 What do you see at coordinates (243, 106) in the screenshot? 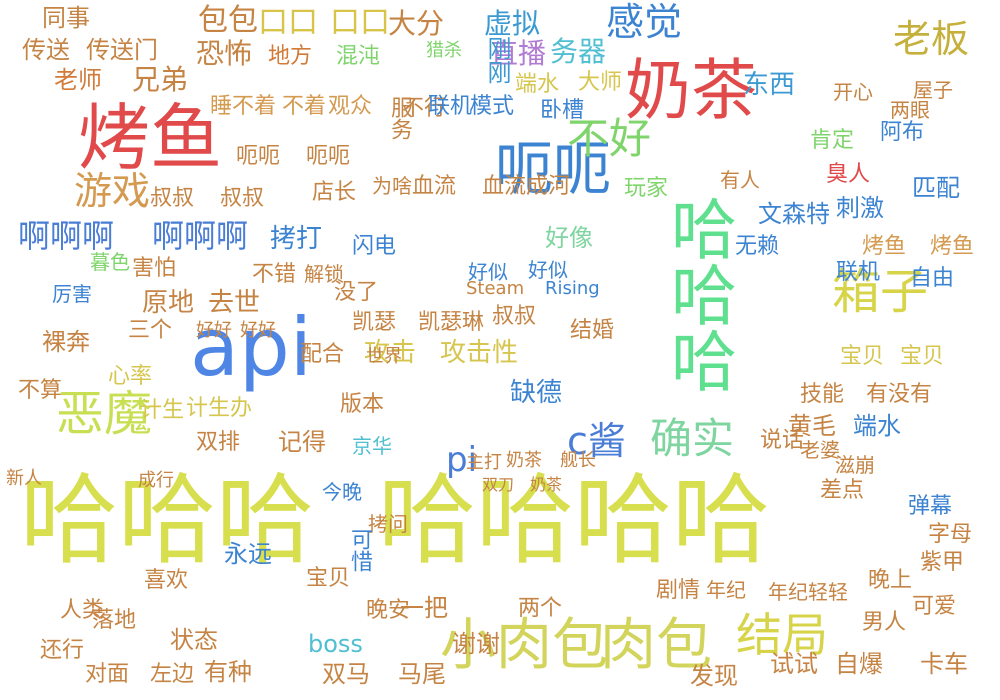
I see `cloud-word: 睡不着` at bounding box center [243, 106].